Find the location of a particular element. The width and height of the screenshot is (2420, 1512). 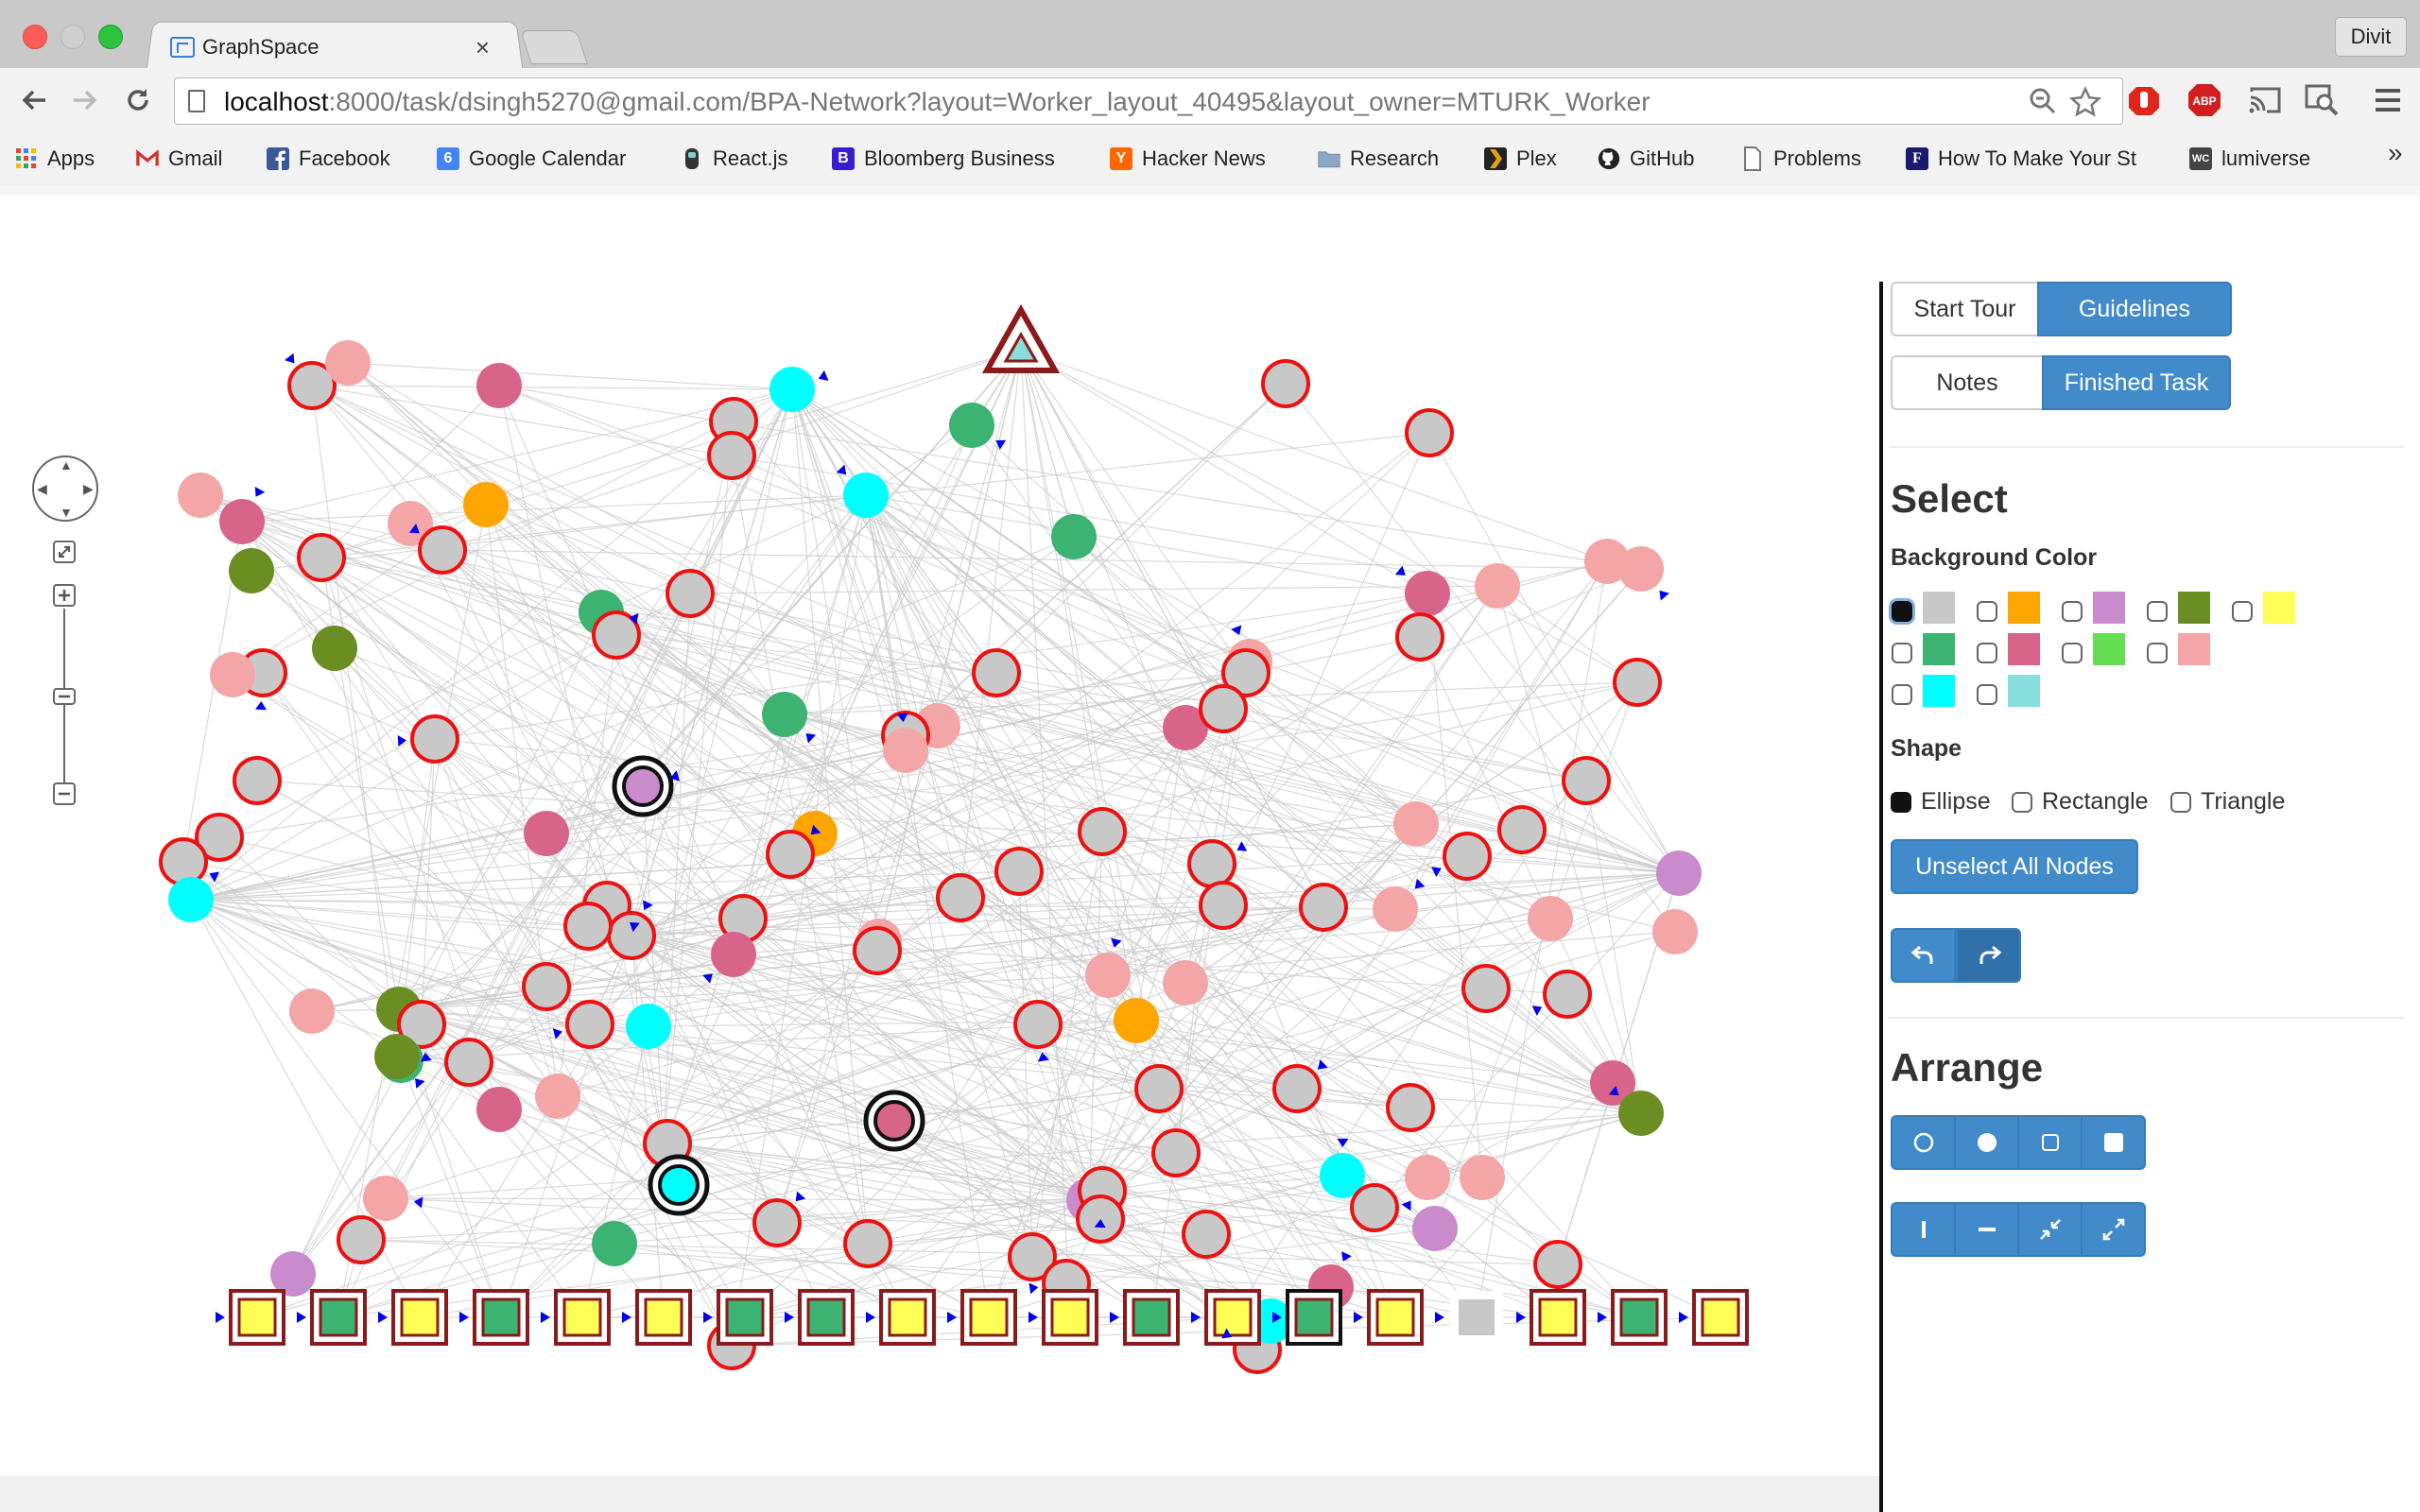

color-swatch-cyan is located at coordinates (1939, 691).